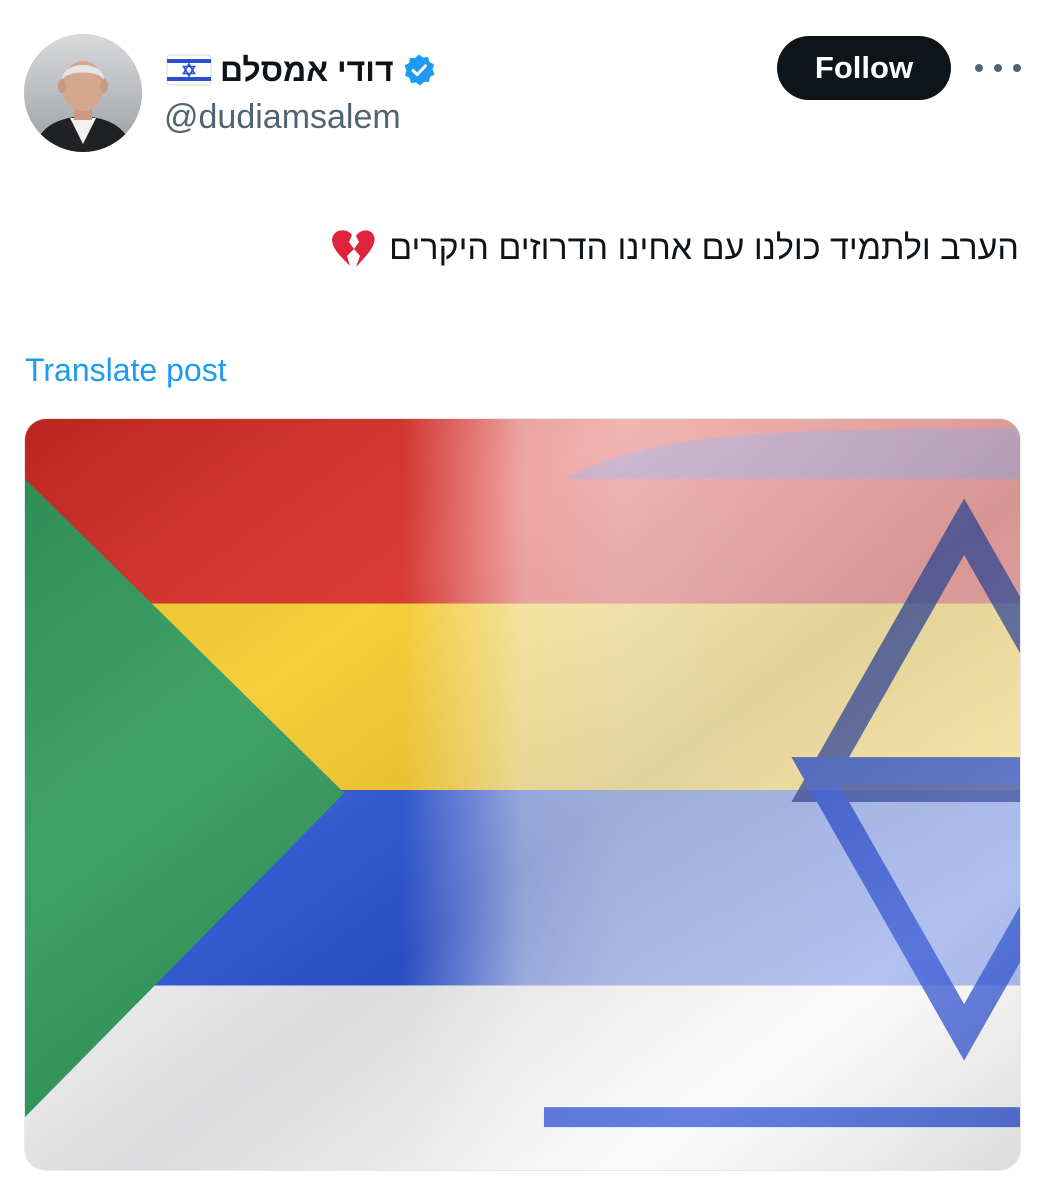  I want to click on more-horizontal-icon, so click(998, 68).